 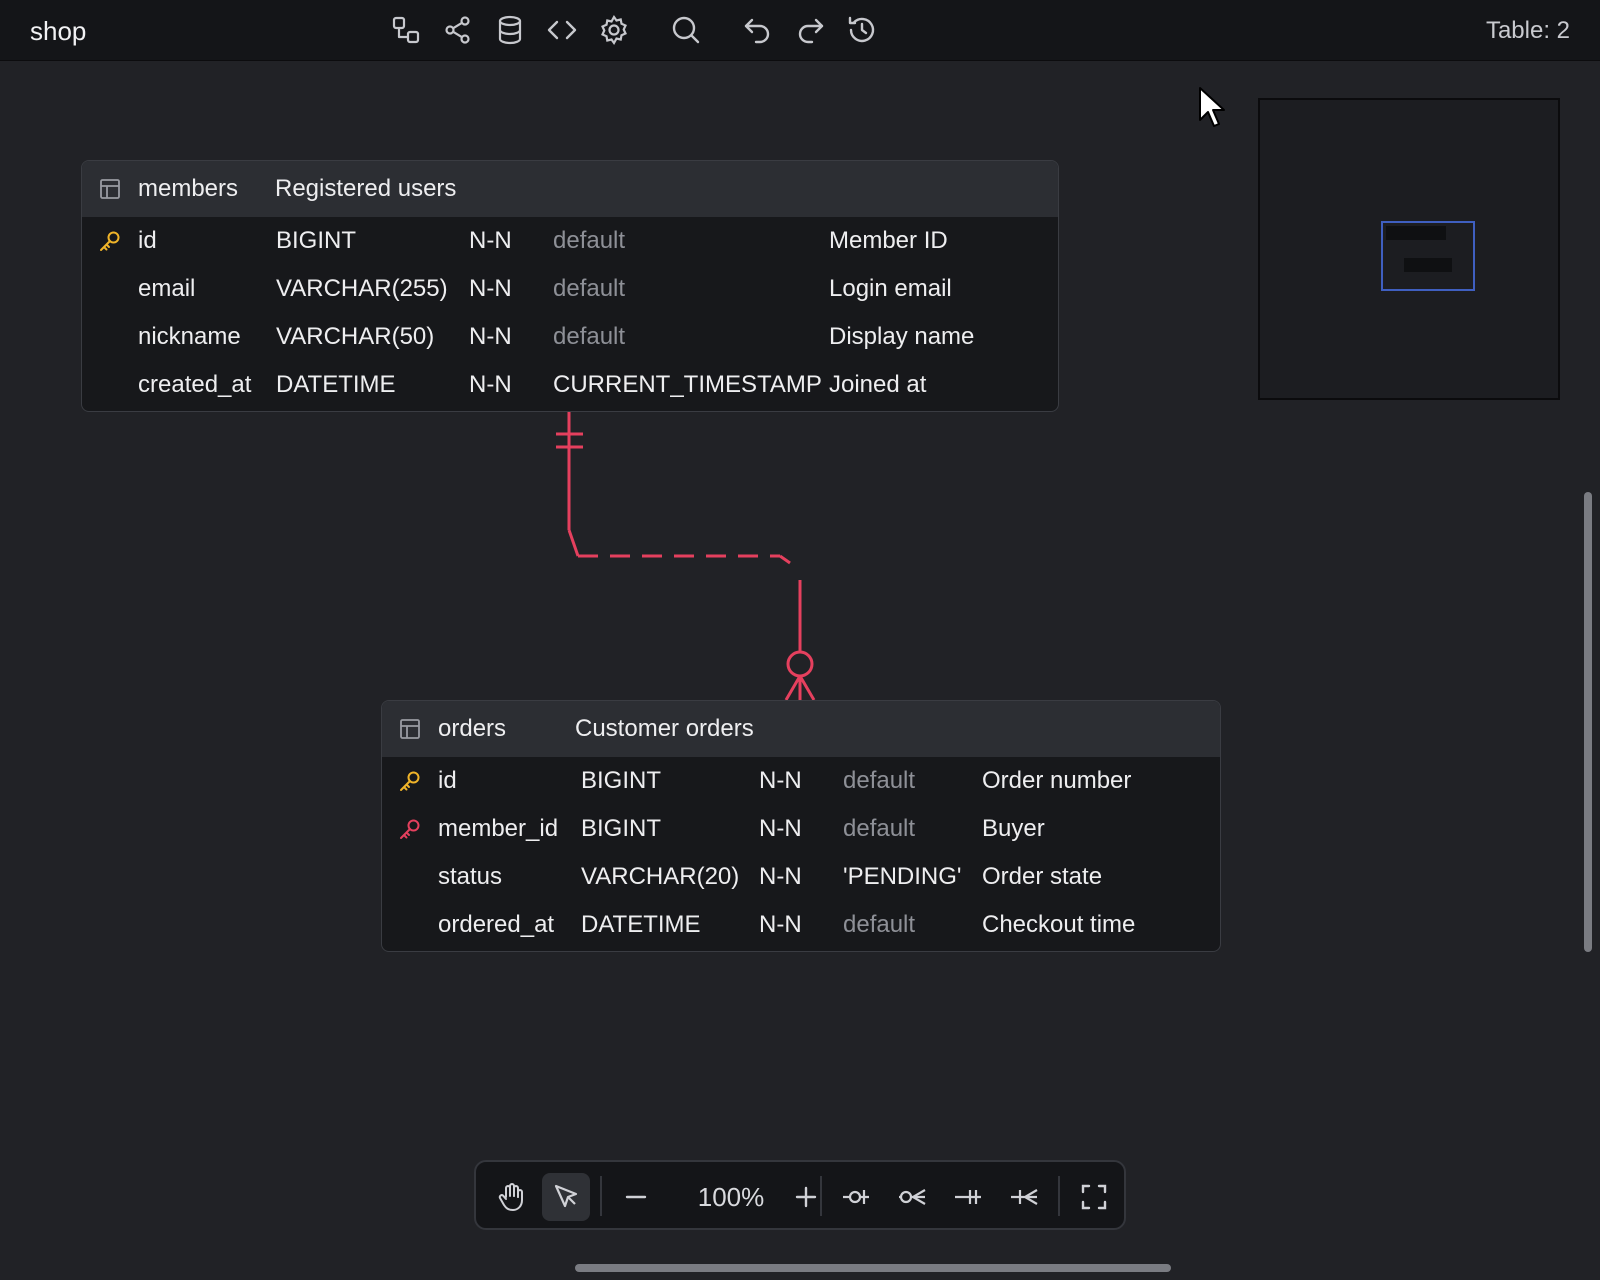 What do you see at coordinates (510, 30) in the screenshot?
I see `database-icon` at bounding box center [510, 30].